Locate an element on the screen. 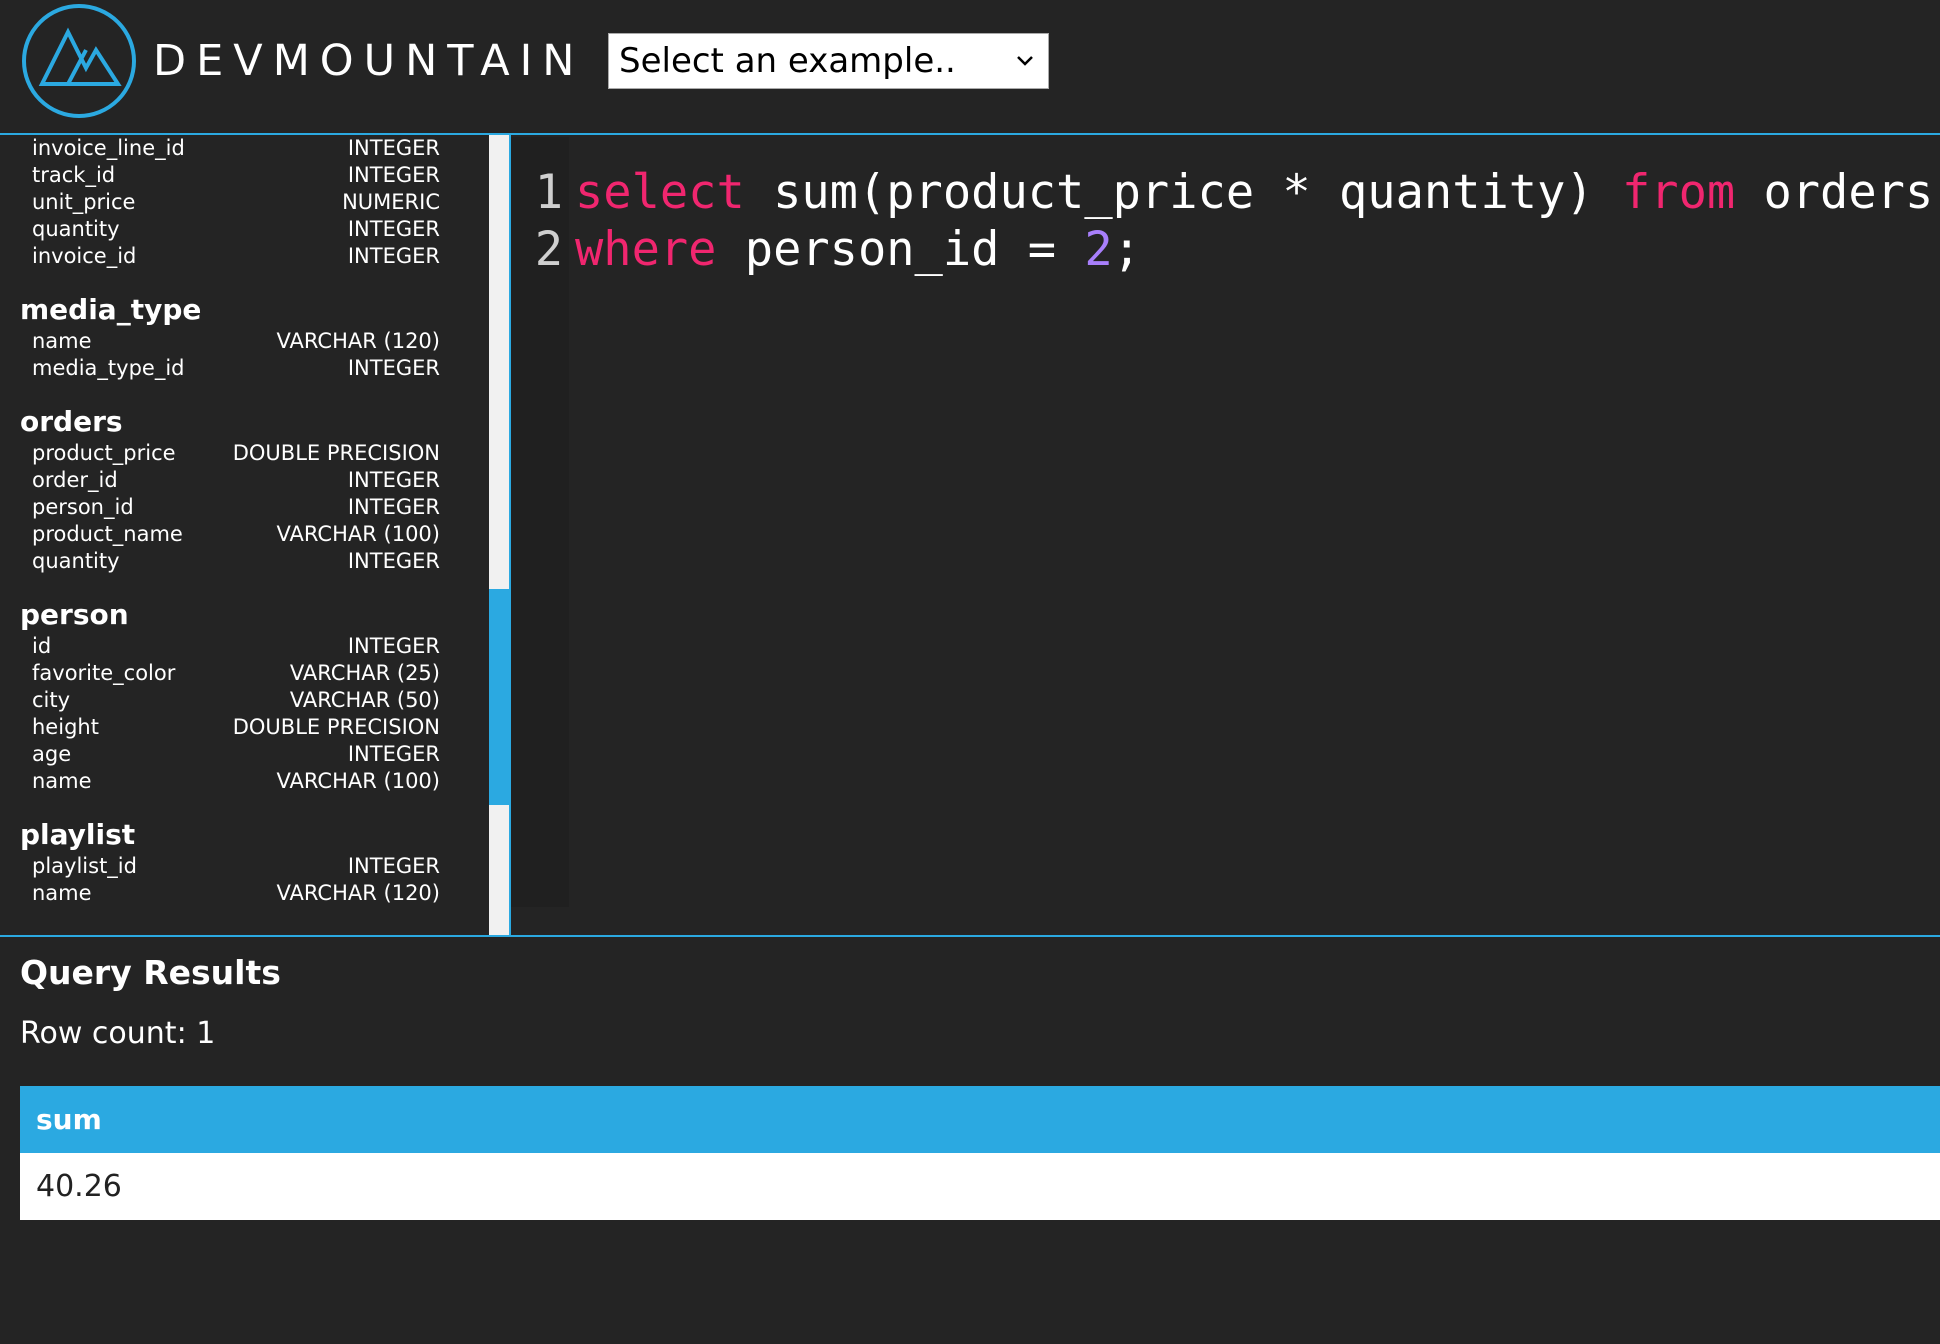  schema-table-name: playlist is located at coordinates (230, 835).